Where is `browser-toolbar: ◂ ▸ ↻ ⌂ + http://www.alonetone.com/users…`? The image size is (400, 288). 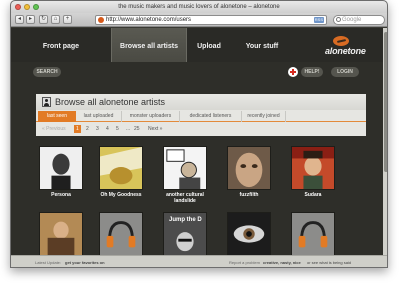
browser-toolbar: ◂ ▸ ↻ ⌂ + http://www.alonetone.com/users… is located at coordinates (199, 20).